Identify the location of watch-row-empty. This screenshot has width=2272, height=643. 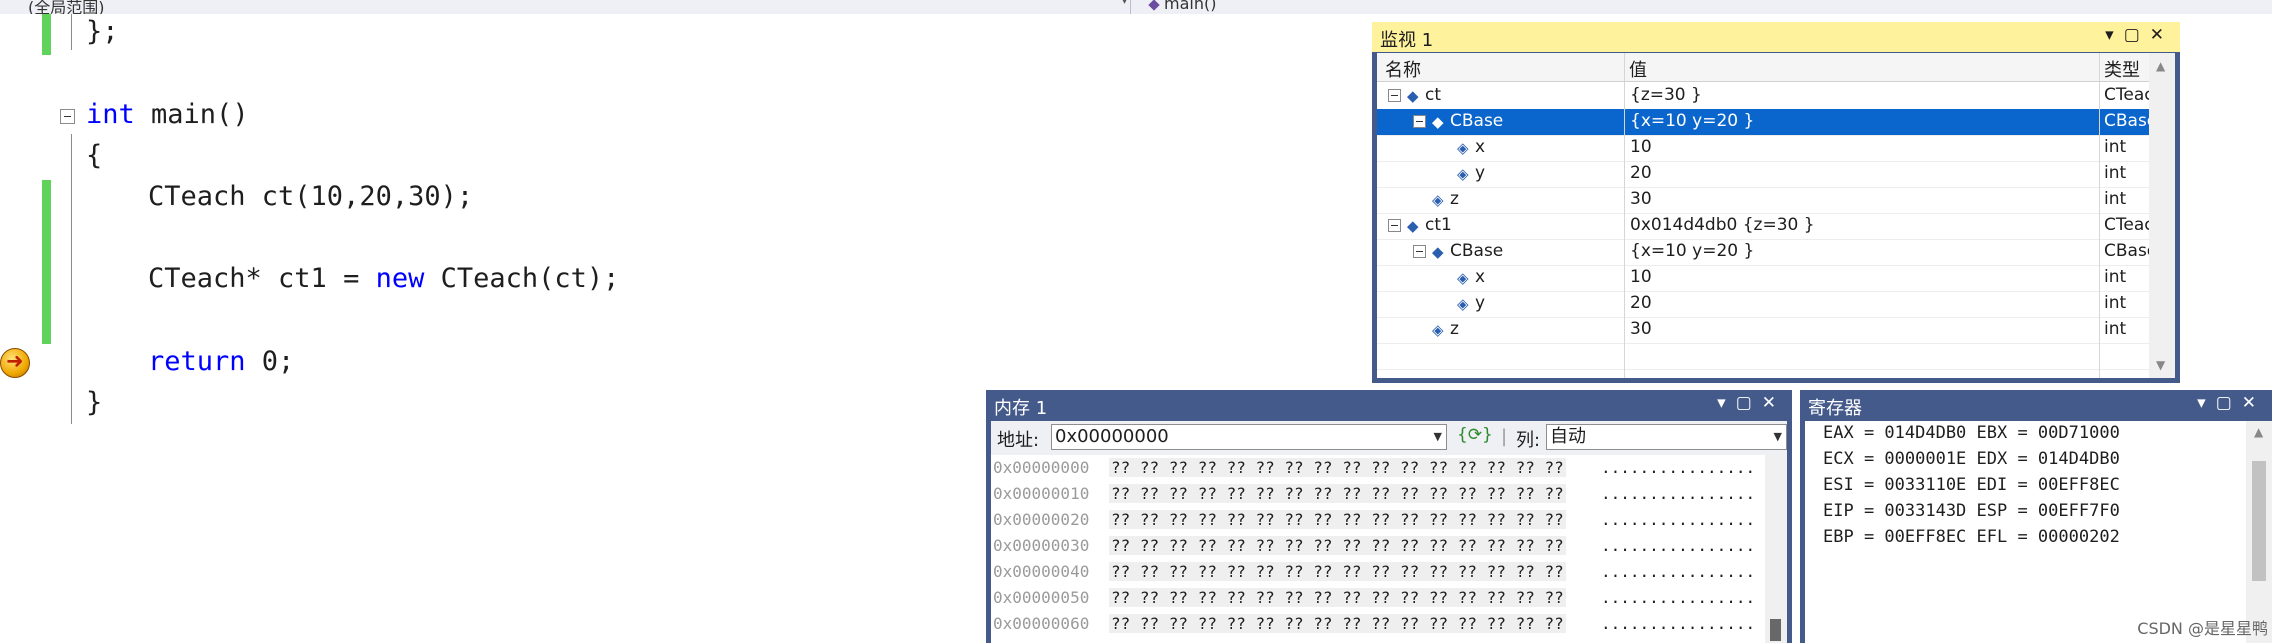
(1763, 356).